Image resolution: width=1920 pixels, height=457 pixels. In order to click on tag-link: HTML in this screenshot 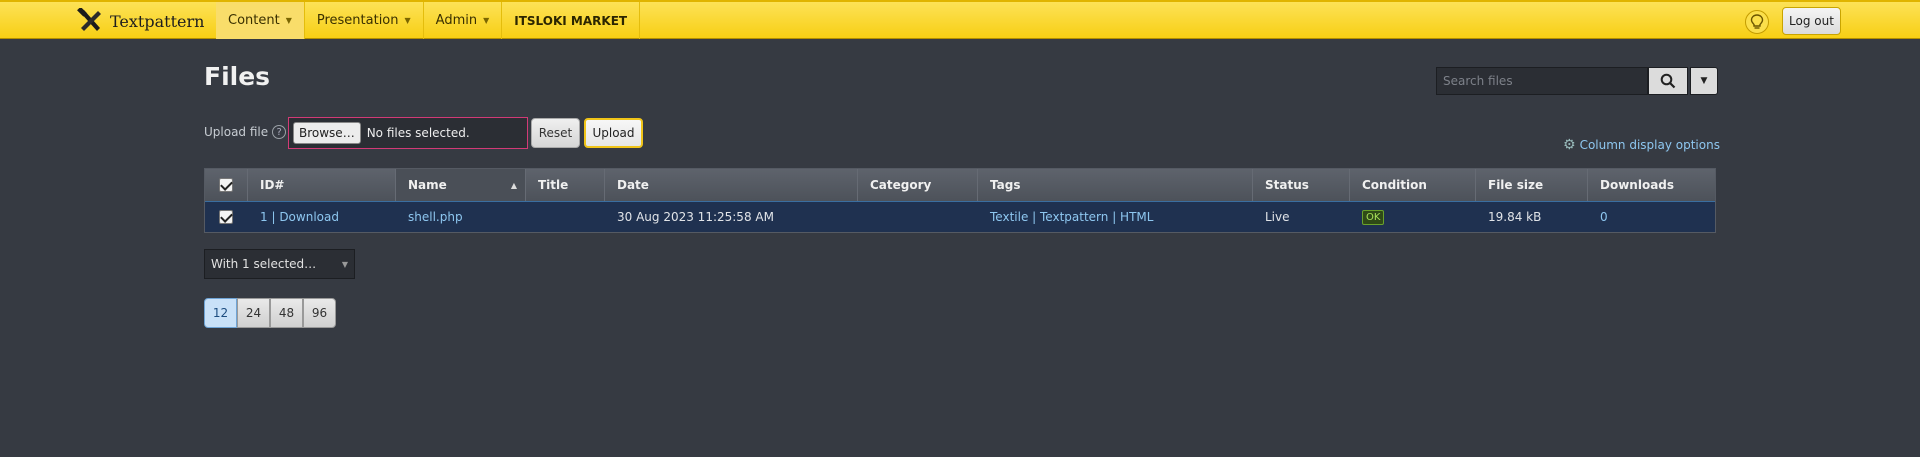, I will do `click(1136, 217)`.